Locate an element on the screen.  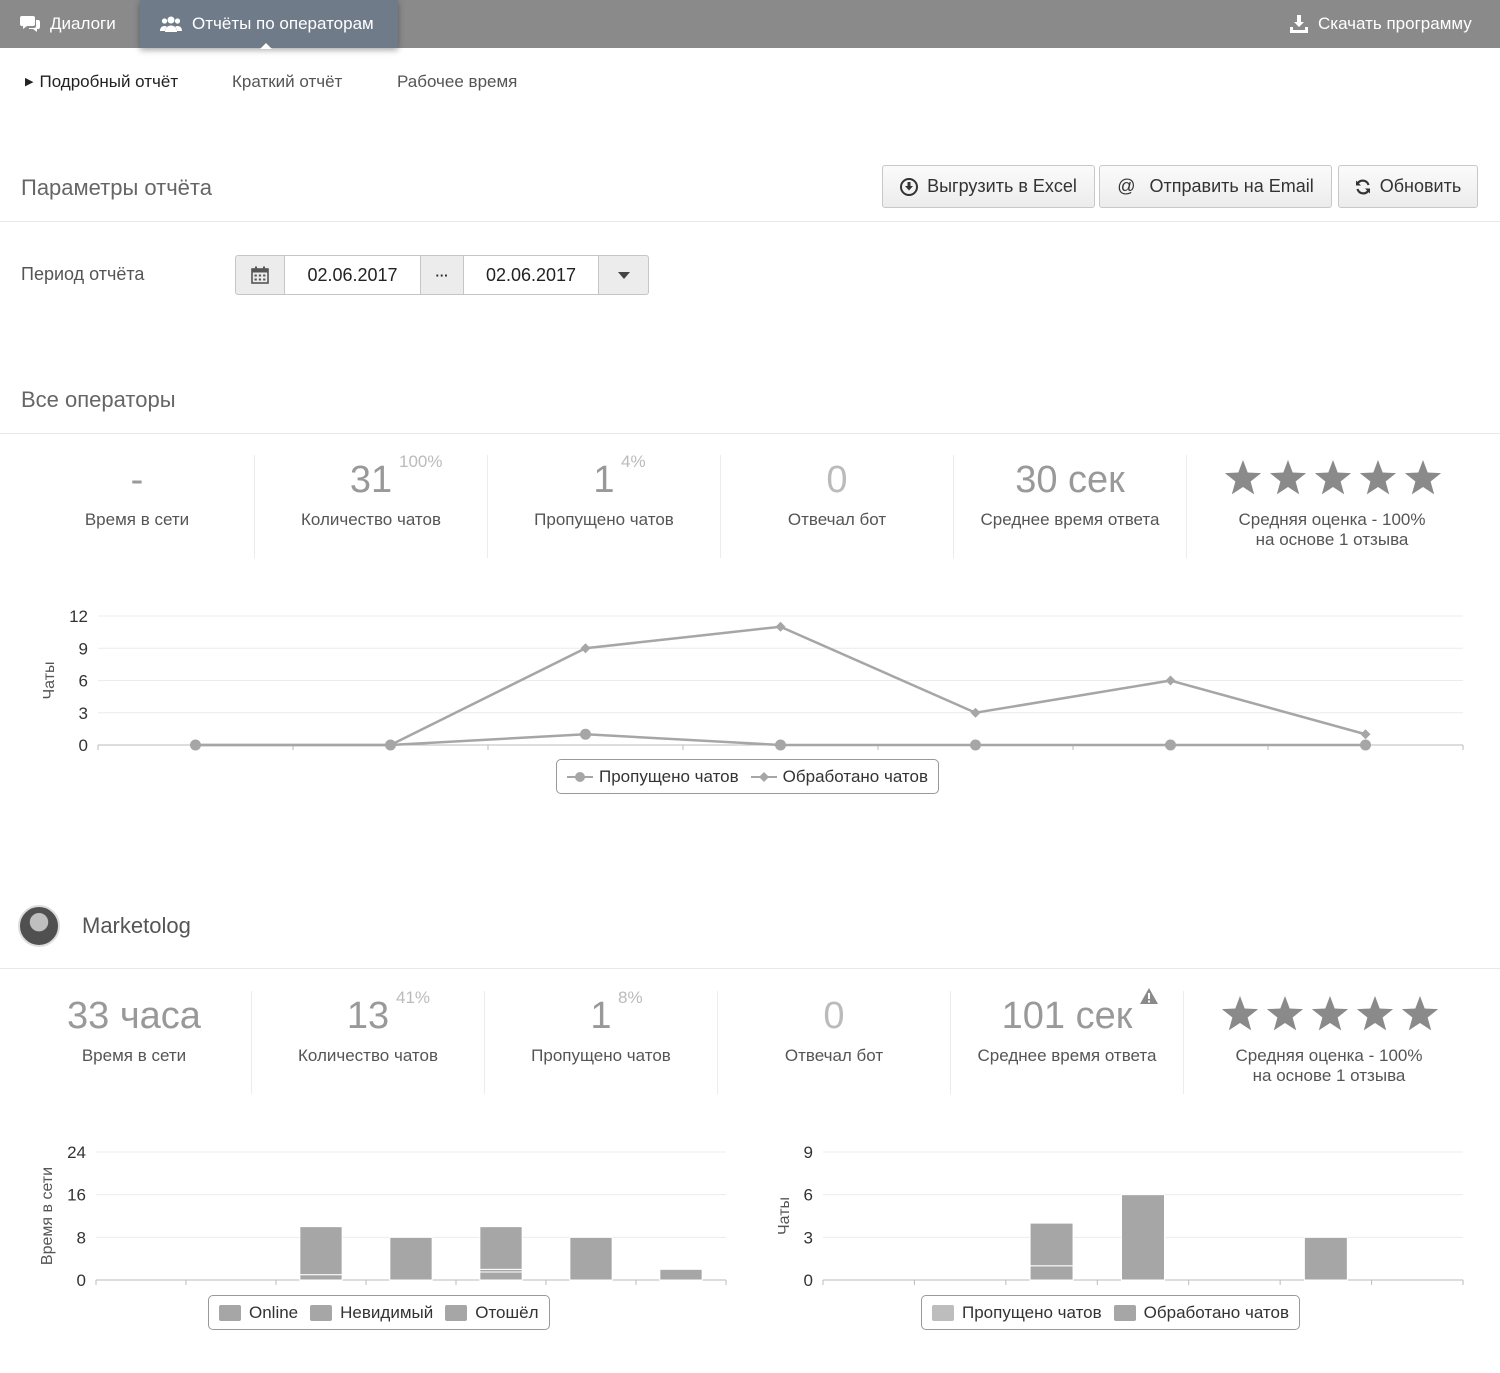
y-tick-label: 6 is located at coordinates (808, 1195).